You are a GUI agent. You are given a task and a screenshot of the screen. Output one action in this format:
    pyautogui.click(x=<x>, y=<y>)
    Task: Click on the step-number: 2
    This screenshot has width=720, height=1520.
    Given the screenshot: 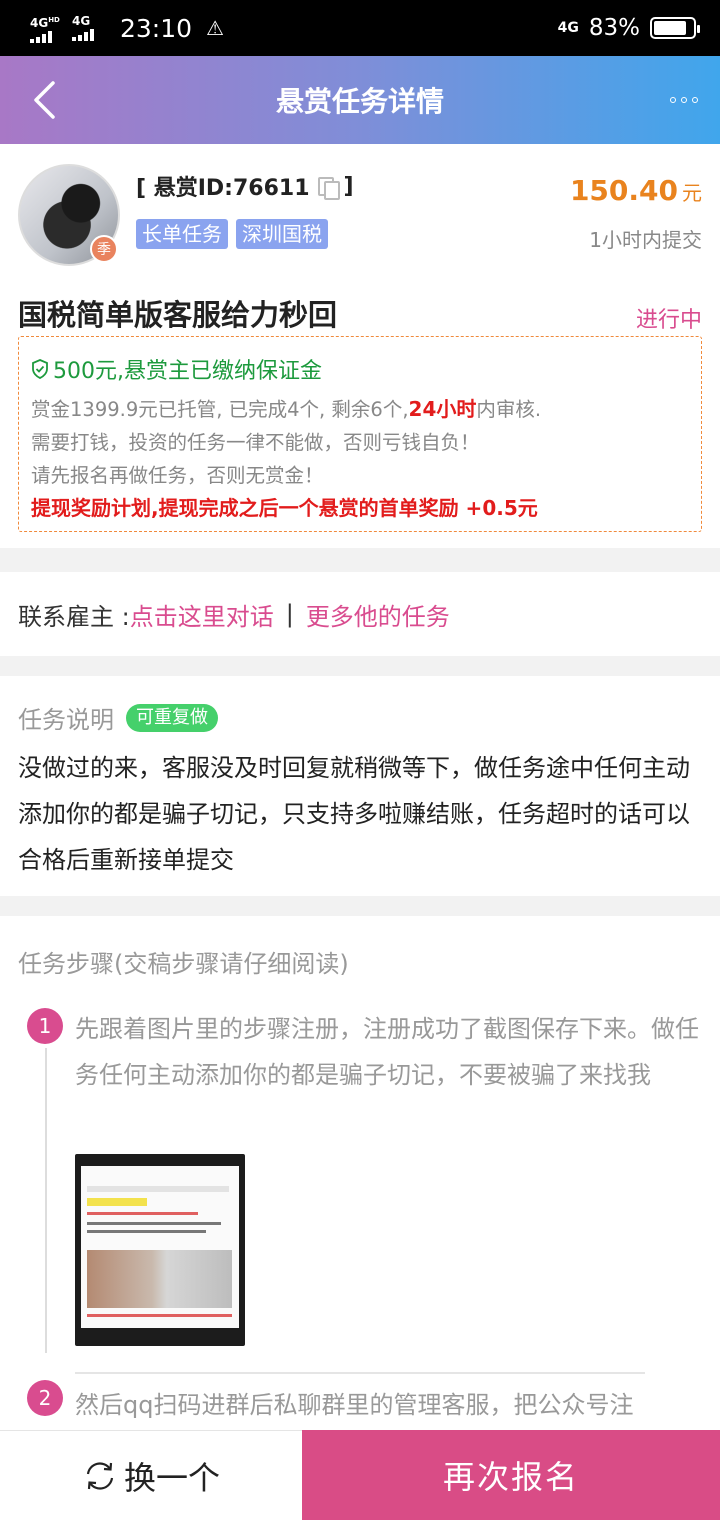 What is the action you would take?
    pyautogui.click(x=45, y=1398)
    